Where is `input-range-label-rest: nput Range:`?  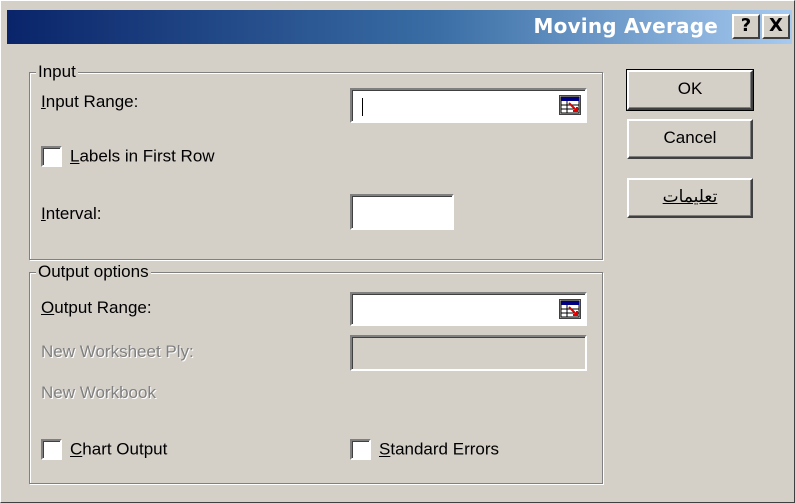
input-range-label-rest: nput Range: is located at coordinates (92, 101).